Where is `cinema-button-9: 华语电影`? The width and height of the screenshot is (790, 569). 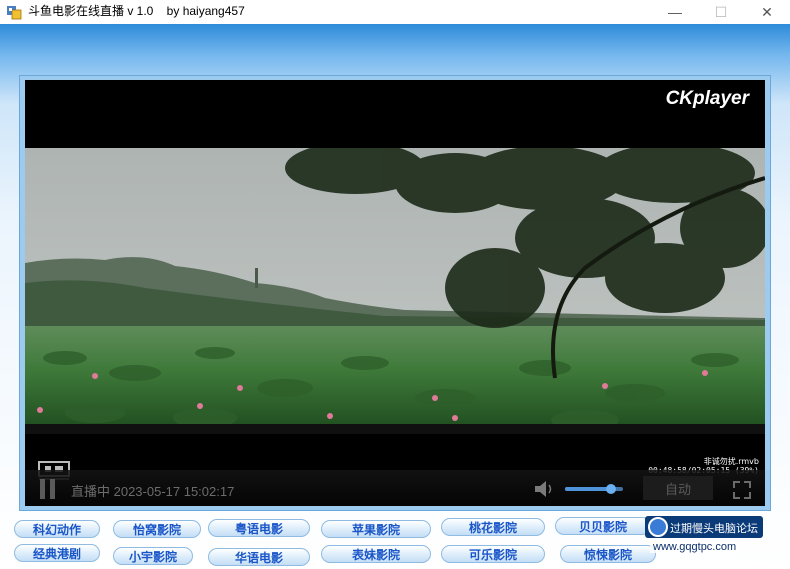
cinema-button-9: 华语电影 is located at coordinates (259, 557).